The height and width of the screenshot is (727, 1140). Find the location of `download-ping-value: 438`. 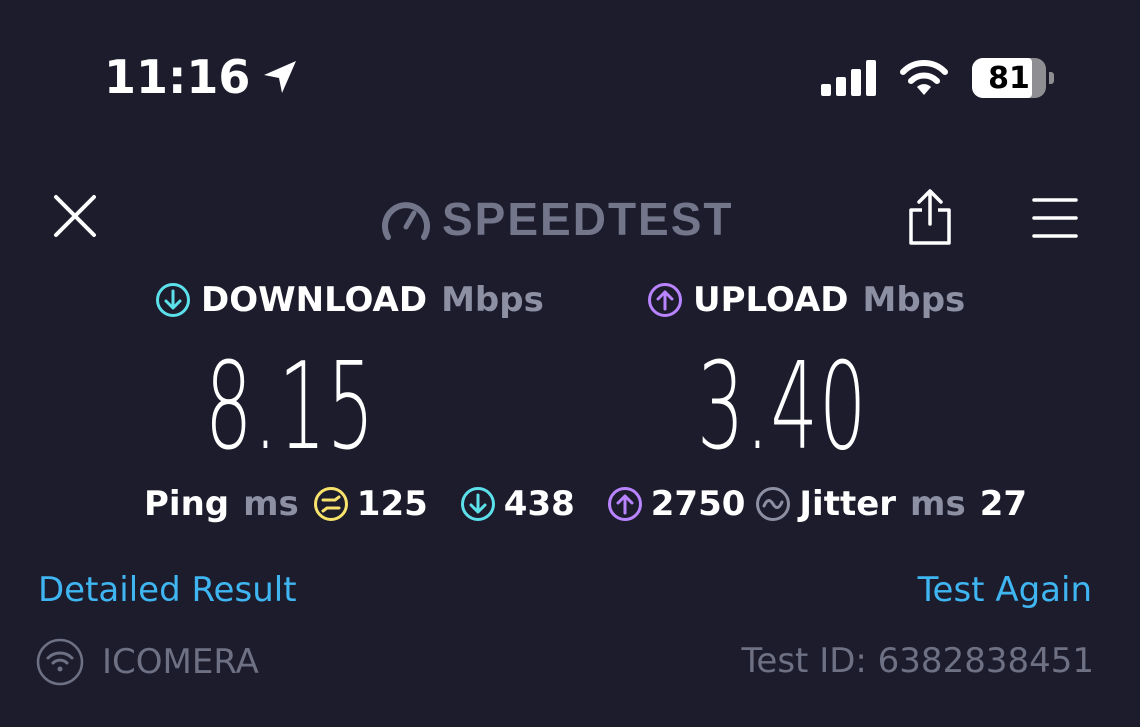

download-ping-value: 438 is located at coordinates (539, 504).